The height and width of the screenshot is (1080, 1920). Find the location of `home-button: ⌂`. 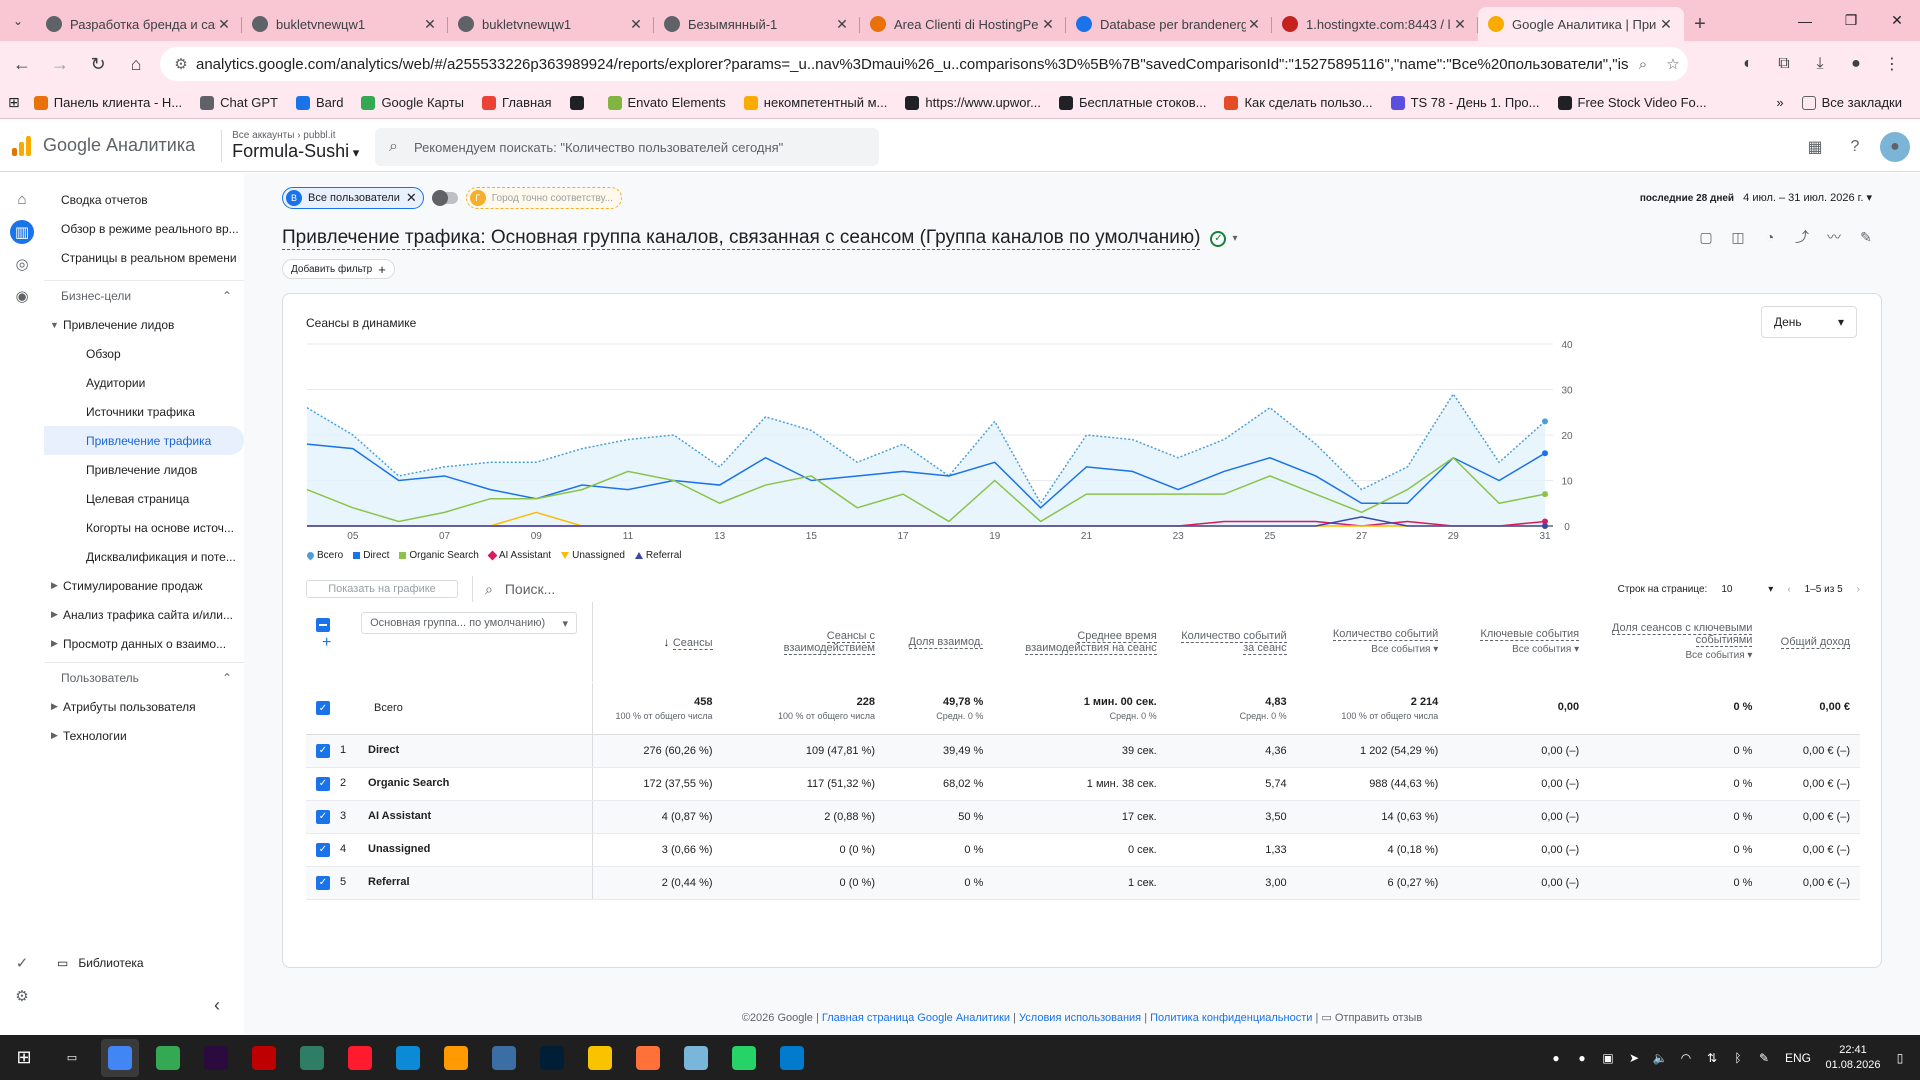

home-button: ⌂ is located at coordinates (136, 64).